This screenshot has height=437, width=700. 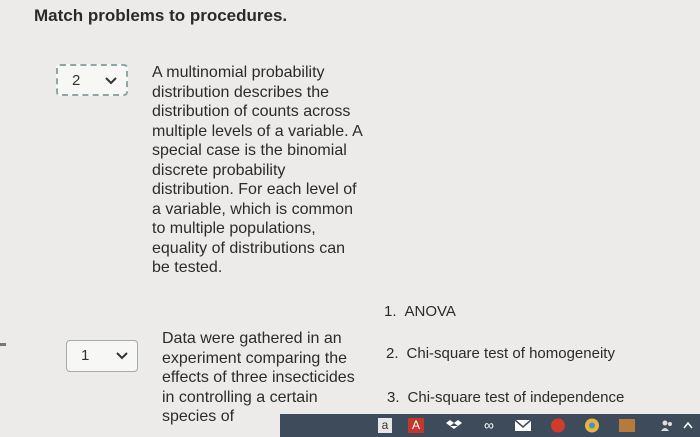 What do you see at coordinates (667, 425) in the screenshot?
I see `people-icon` at bounding box center [667, 425].